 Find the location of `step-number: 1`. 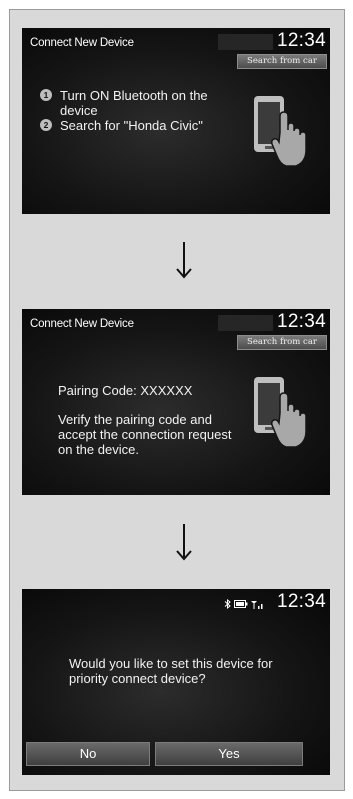

step-number: 1 is located at coordinates (46, 95).